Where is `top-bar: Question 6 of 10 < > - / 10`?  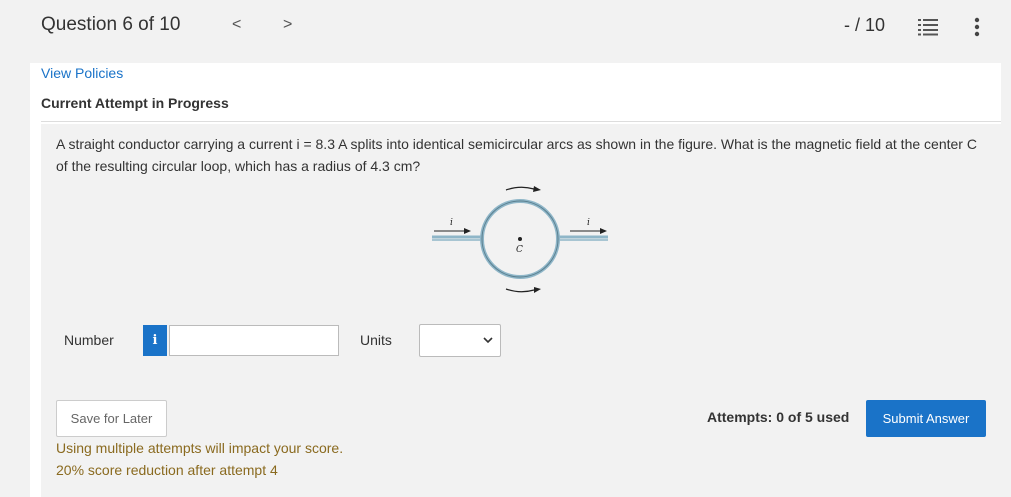 top-bar: Question 6 of 10 < > - / 10 is located at coordinates (505, 27).